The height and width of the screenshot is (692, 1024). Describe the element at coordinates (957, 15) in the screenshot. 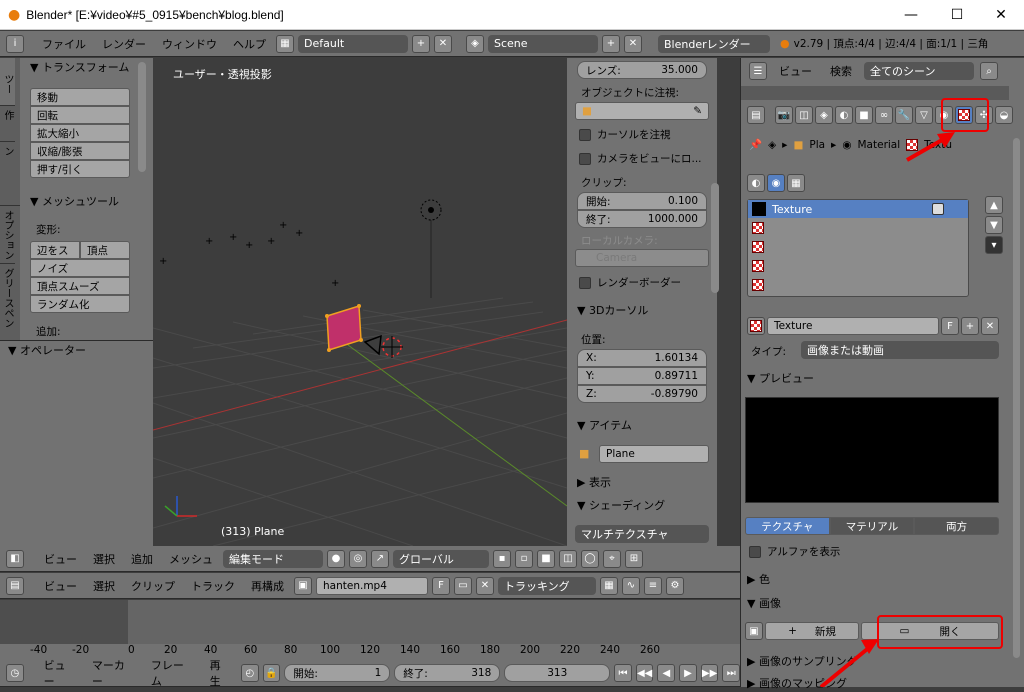

I see `maximize-button: ☐` at that location.